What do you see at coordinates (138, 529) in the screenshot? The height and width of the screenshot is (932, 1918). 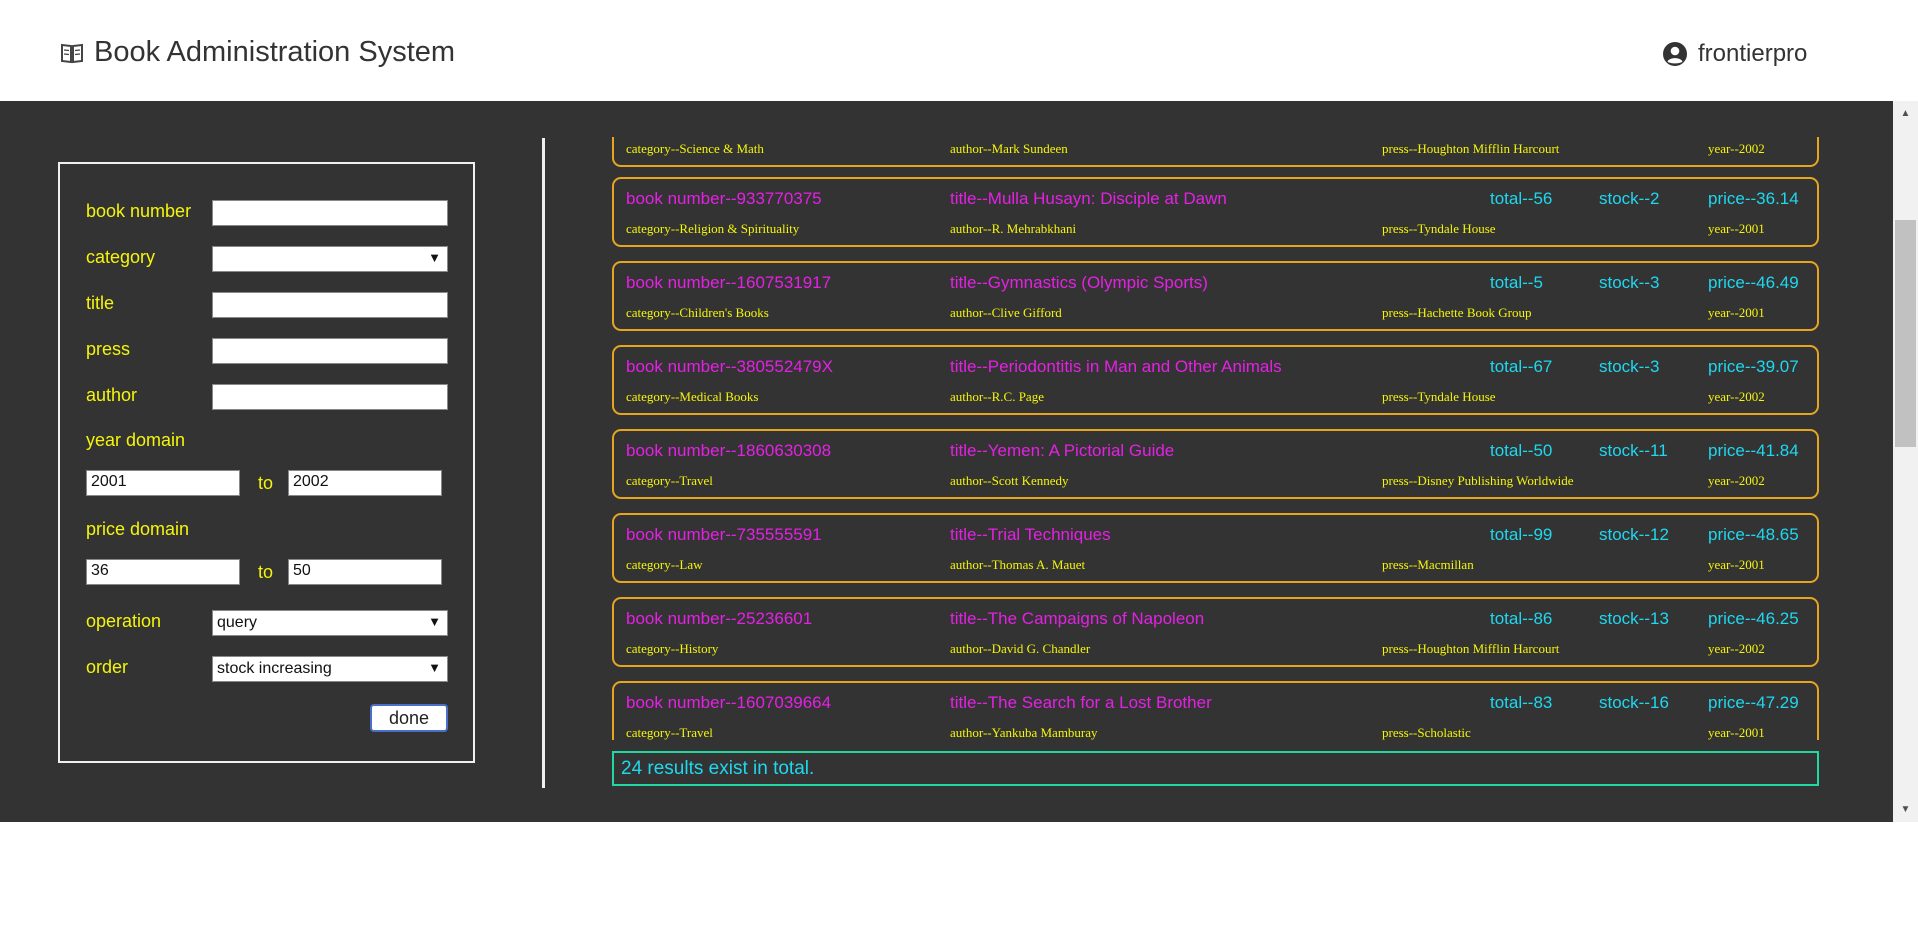 I see `price-domain-label: price domain` at bounding box center [138, 529].